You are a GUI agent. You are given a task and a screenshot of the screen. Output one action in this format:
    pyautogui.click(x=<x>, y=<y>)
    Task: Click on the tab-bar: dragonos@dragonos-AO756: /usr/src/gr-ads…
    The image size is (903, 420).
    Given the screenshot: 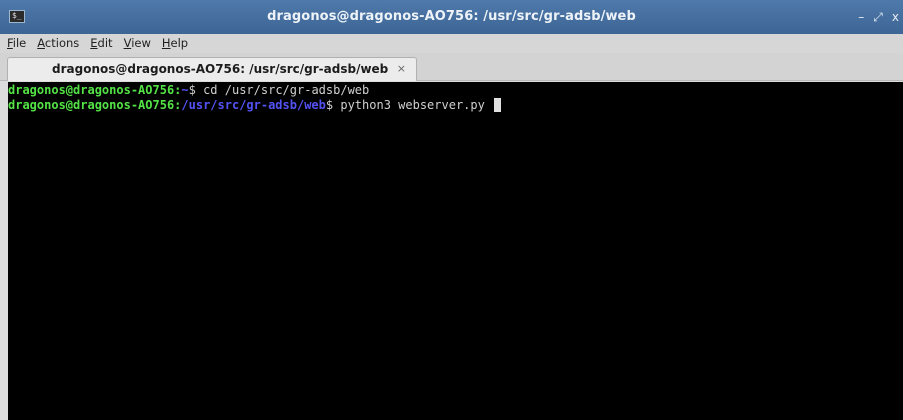 What is the action you would take?
    pyautogui.click(x=451, y=67)
    